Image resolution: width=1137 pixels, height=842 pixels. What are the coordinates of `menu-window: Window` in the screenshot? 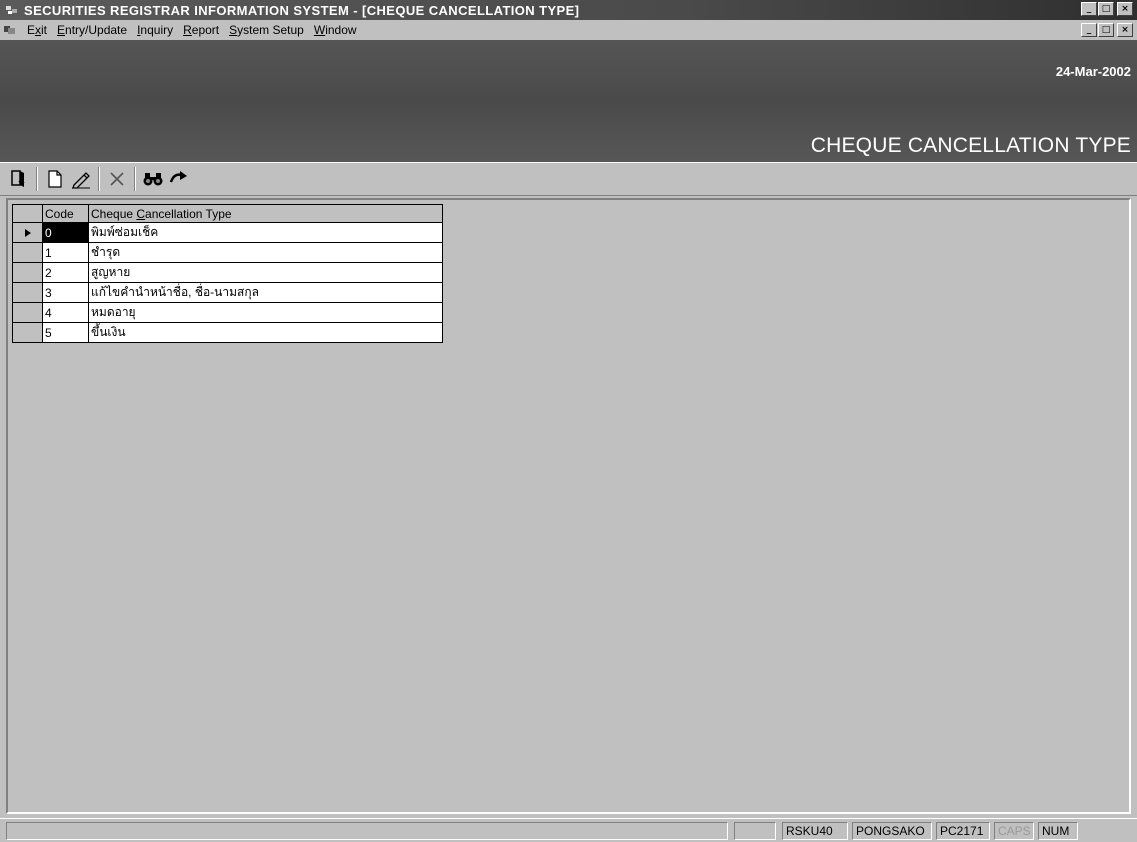 It's located at (335, 30).